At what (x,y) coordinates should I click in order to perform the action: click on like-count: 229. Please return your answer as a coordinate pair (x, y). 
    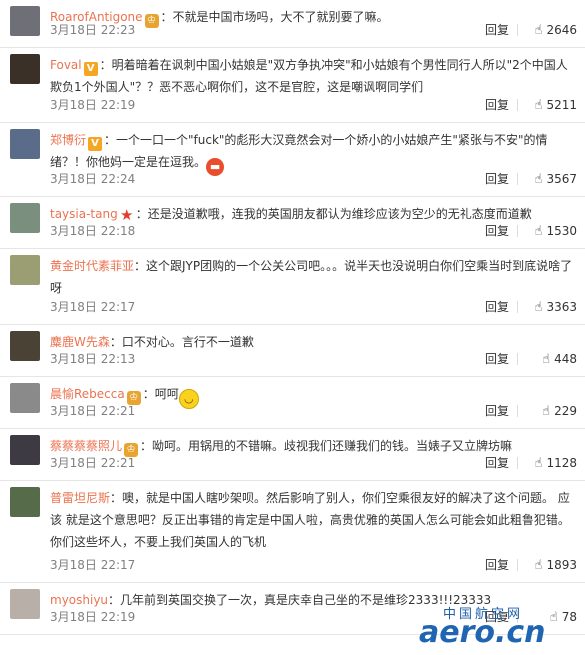
    Looking at the image, I should click on (565, 411).